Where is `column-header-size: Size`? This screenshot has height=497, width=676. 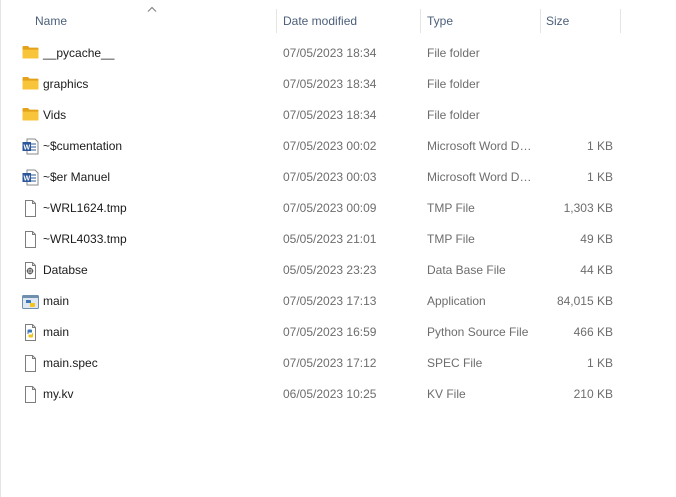
column-header-size: Size is located at coordinates (580, 20).